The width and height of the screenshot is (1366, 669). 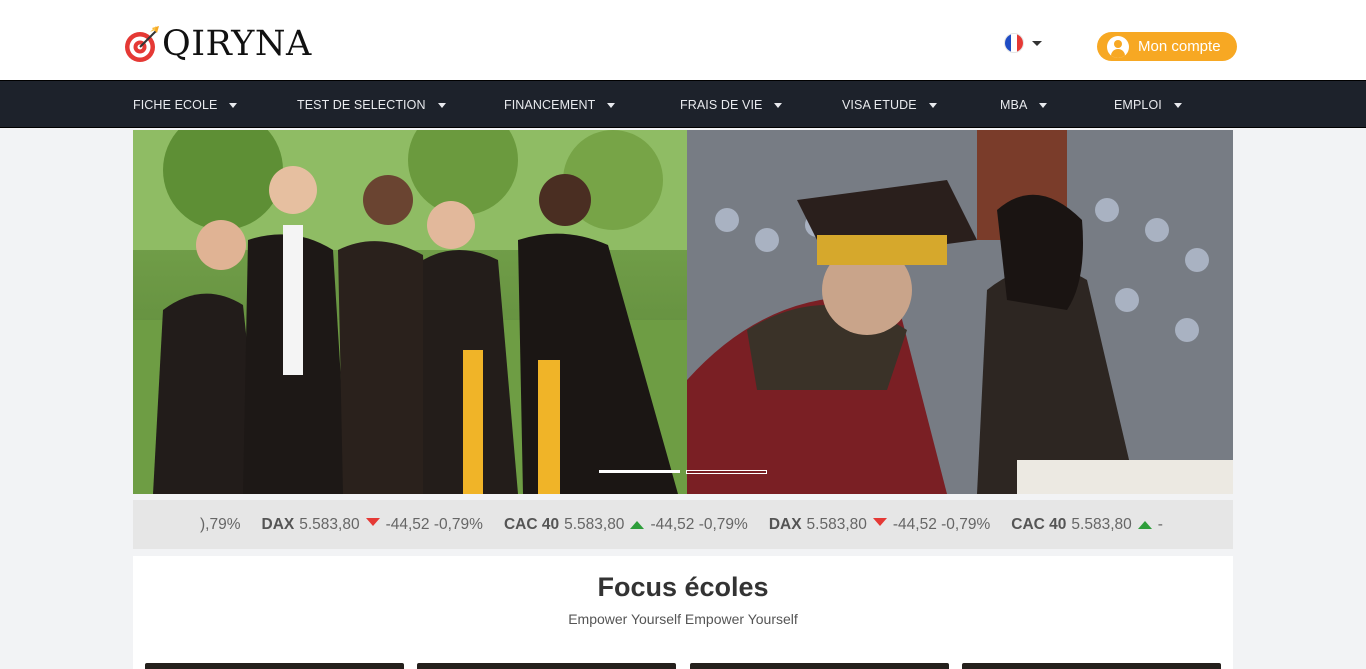 I want to click on nav-item-visa-etude: VISA ETUDE, so click(x=889, y=105).